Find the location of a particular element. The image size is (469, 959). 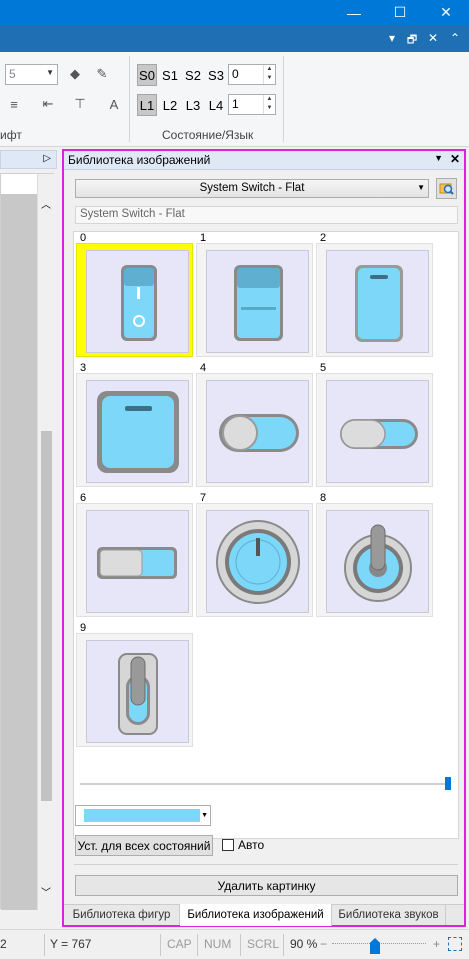

close-window-button: ✕ is located at coordinates (446, 12).